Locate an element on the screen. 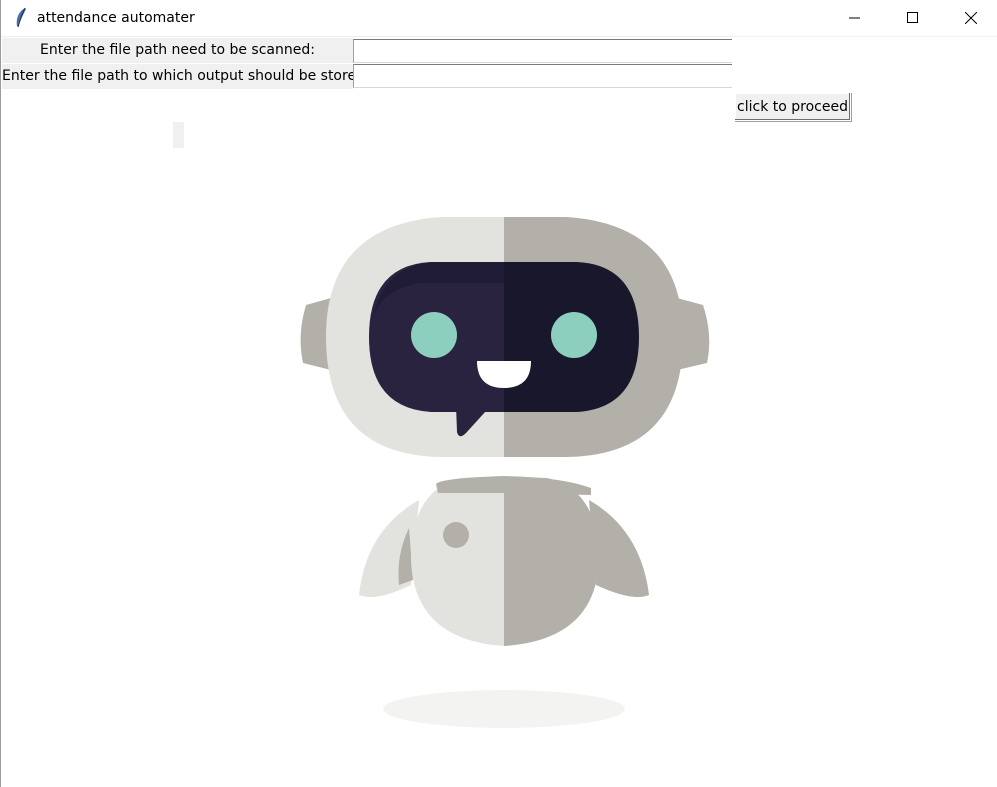 This screenshot has width=997, height=787. status-label is located at coordinates (178, 135).